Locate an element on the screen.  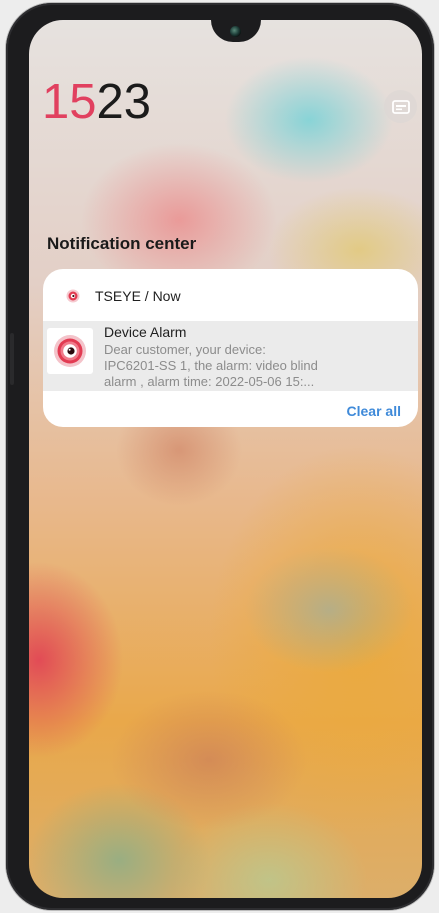
clear-all-button: Clear all is located at coordinates (374, 411).